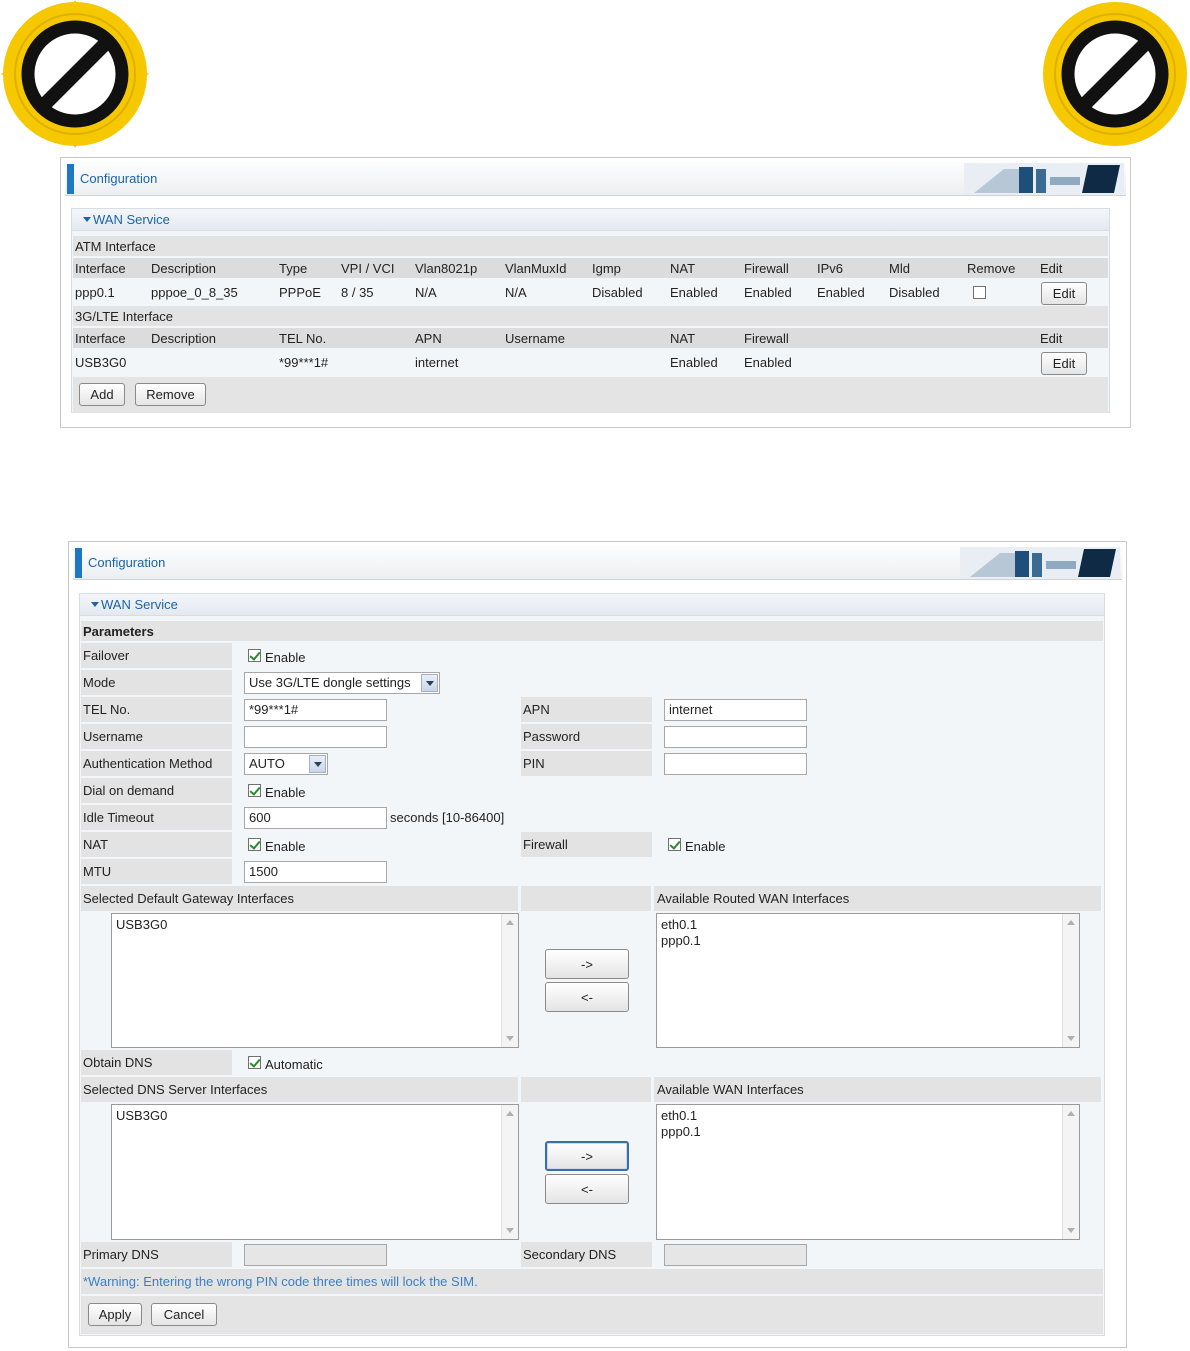 The width and height of the screenshot is (1190, 1351). What do you see at coordinates (552, 736) in the screenshot?
I see `password-label: Password` at bounding box center [552, 736].